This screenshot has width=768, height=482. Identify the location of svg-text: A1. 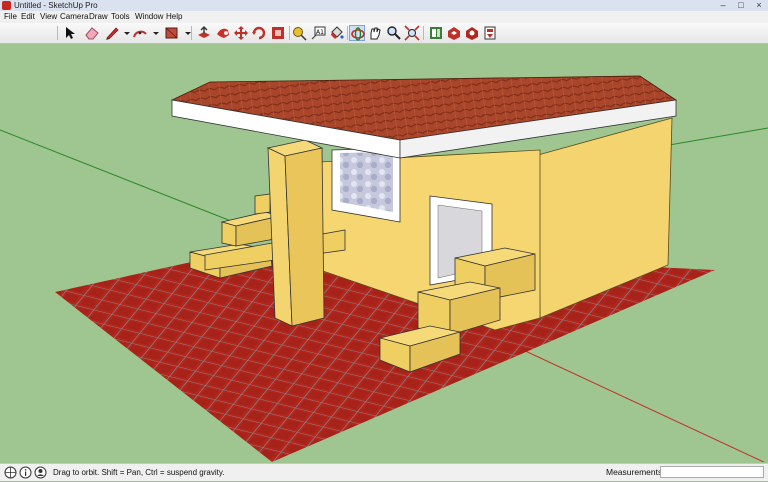
(320, 32).